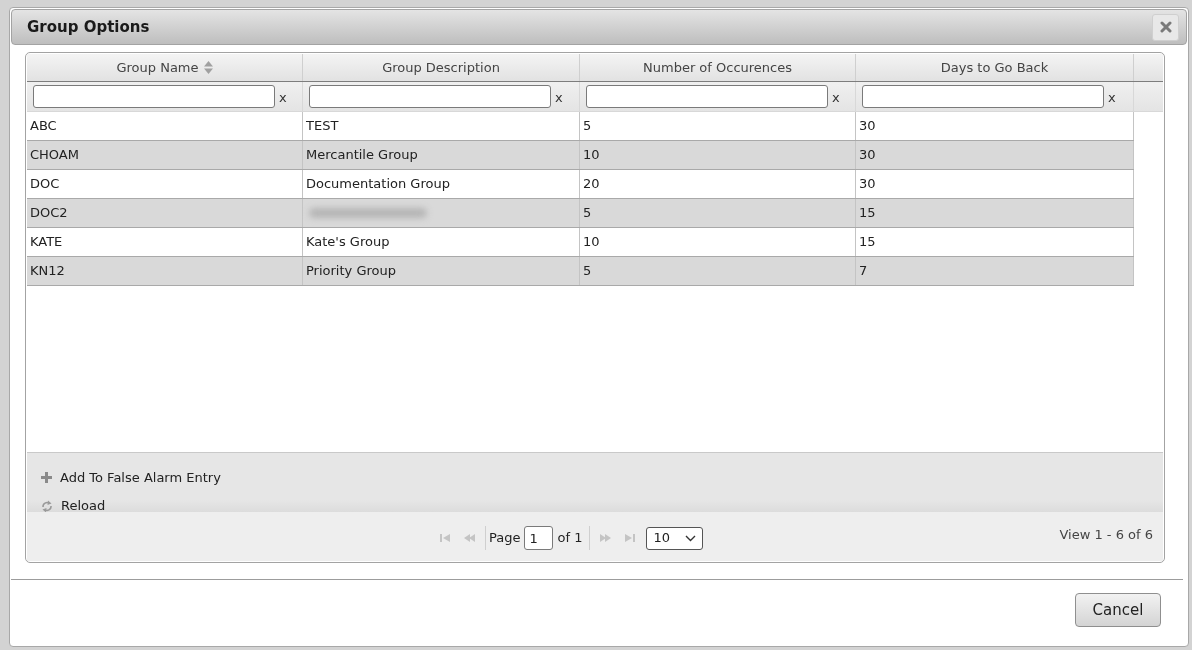  What do you see at coordinates (675, 538) in the screenshot?
I see `page-size-dropdown: 10` at bounding box center [675, 538].